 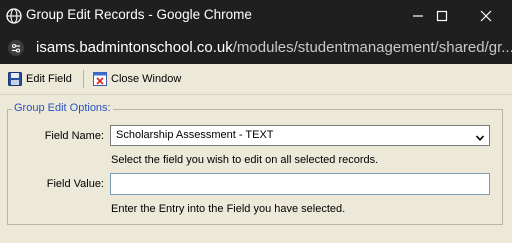 What do you see at coordinates (15, 79) in the screenshot?
I see `save-icon` at bounding box center [15, 79].